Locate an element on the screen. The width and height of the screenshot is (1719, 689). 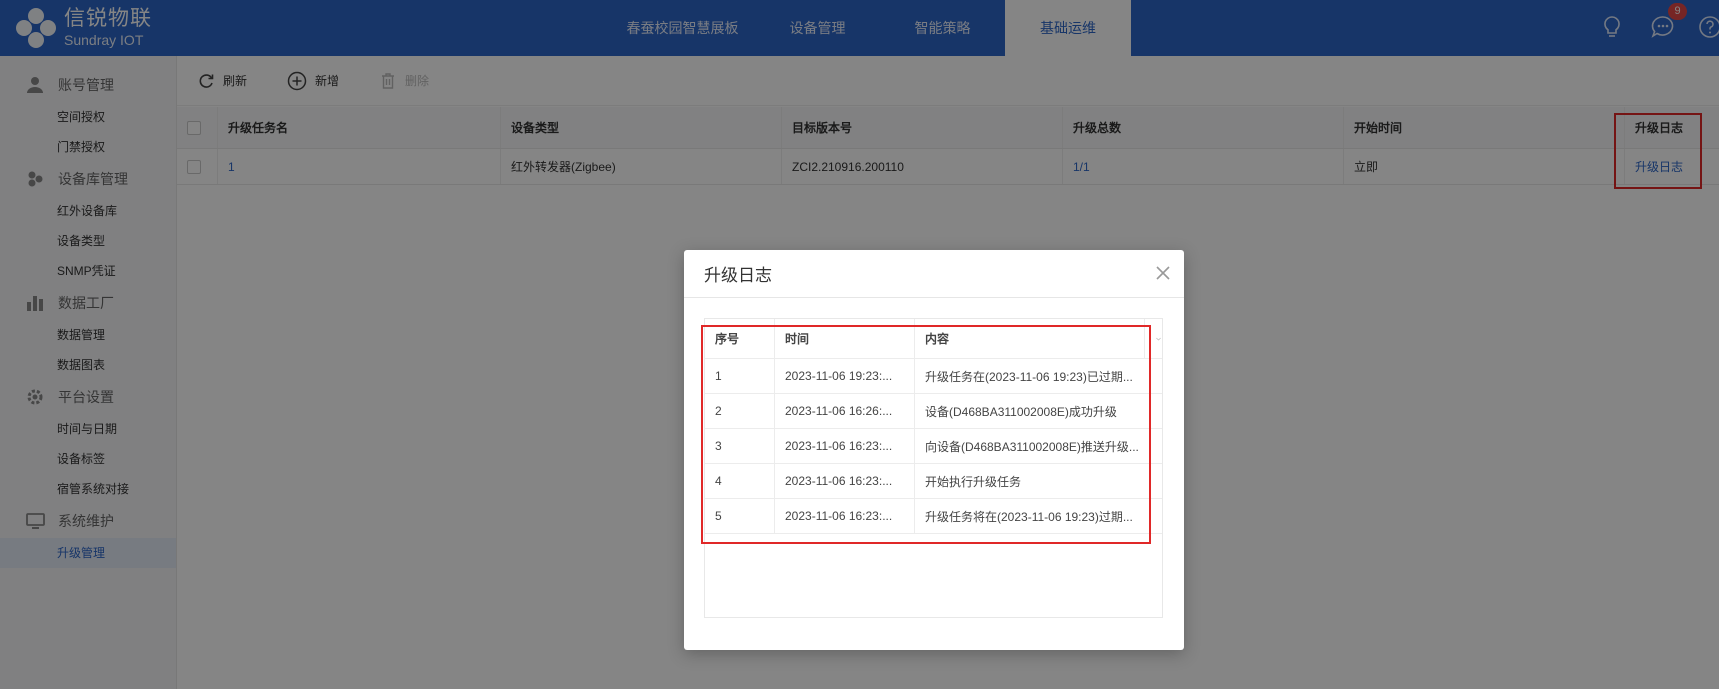
close-icon is located at coordinates (1163, 273).